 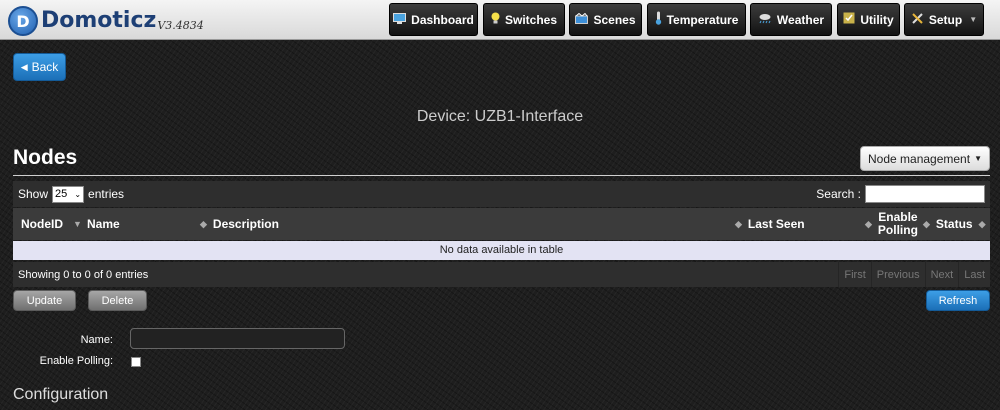 What do you see at coordinates (237, 338) in the screenshot?
I see `name-field` at bounding box center [237, 338].